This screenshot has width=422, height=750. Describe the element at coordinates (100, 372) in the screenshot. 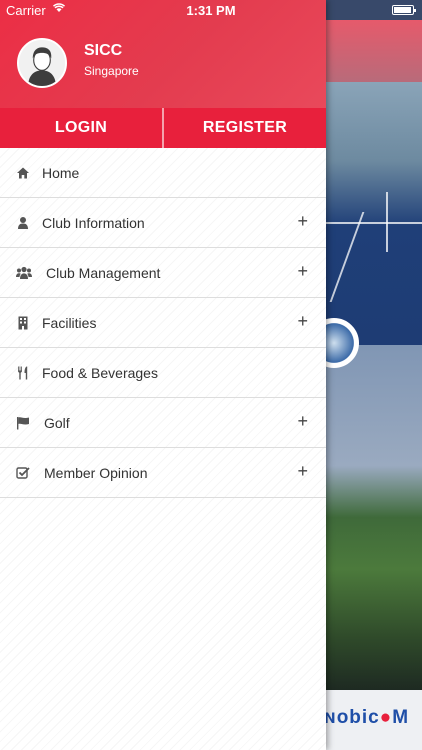

I see `menu-item-label: Food & Beverages` at that location.